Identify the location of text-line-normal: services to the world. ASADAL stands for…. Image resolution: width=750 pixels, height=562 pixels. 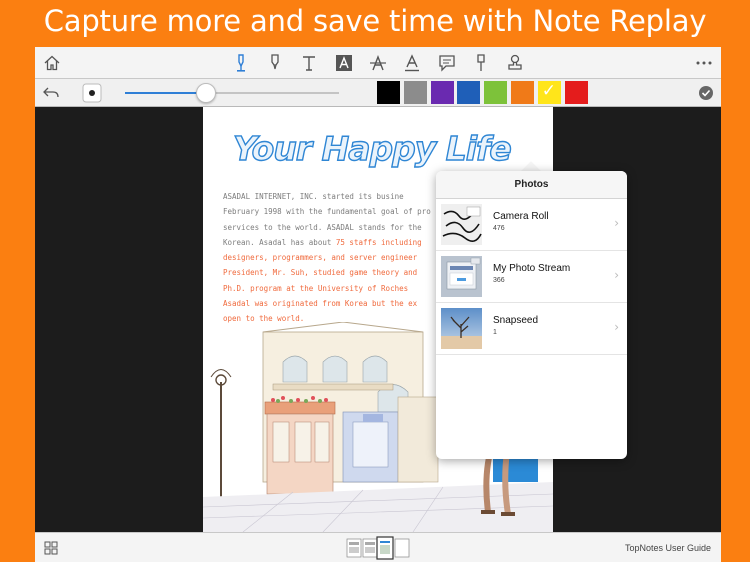
(322, 227).